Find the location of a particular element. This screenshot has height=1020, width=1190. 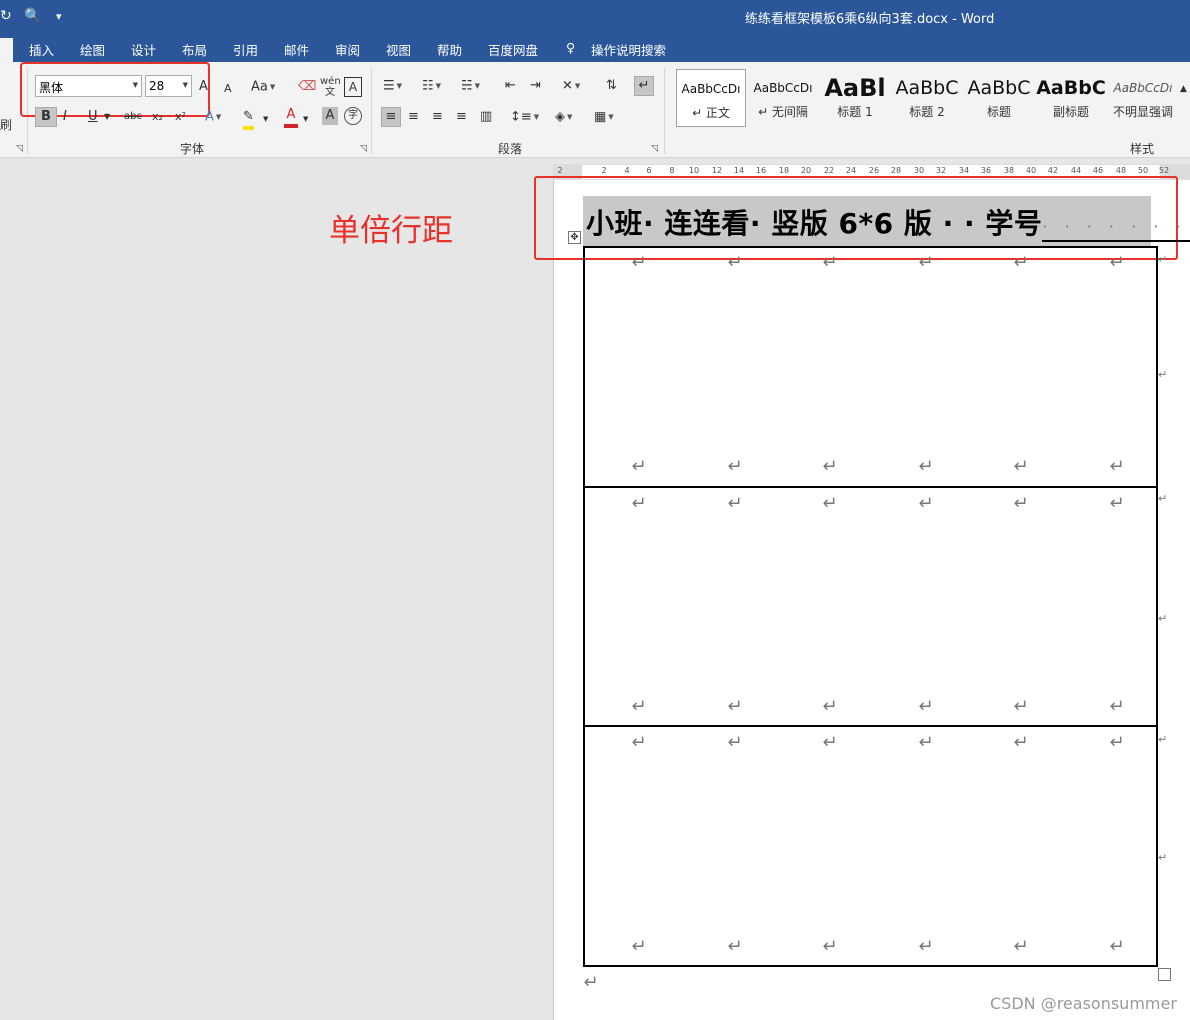

clear-formatting-icon: ⌫ is located at coordinates (307, 87).